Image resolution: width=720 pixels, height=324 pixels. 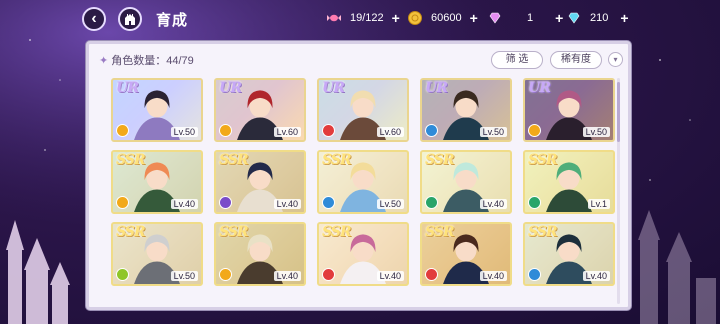 What do you see at coordinates (474, 18) in the screenshot?
I see `add-coin-button: +` at bounding box center [474, 18].